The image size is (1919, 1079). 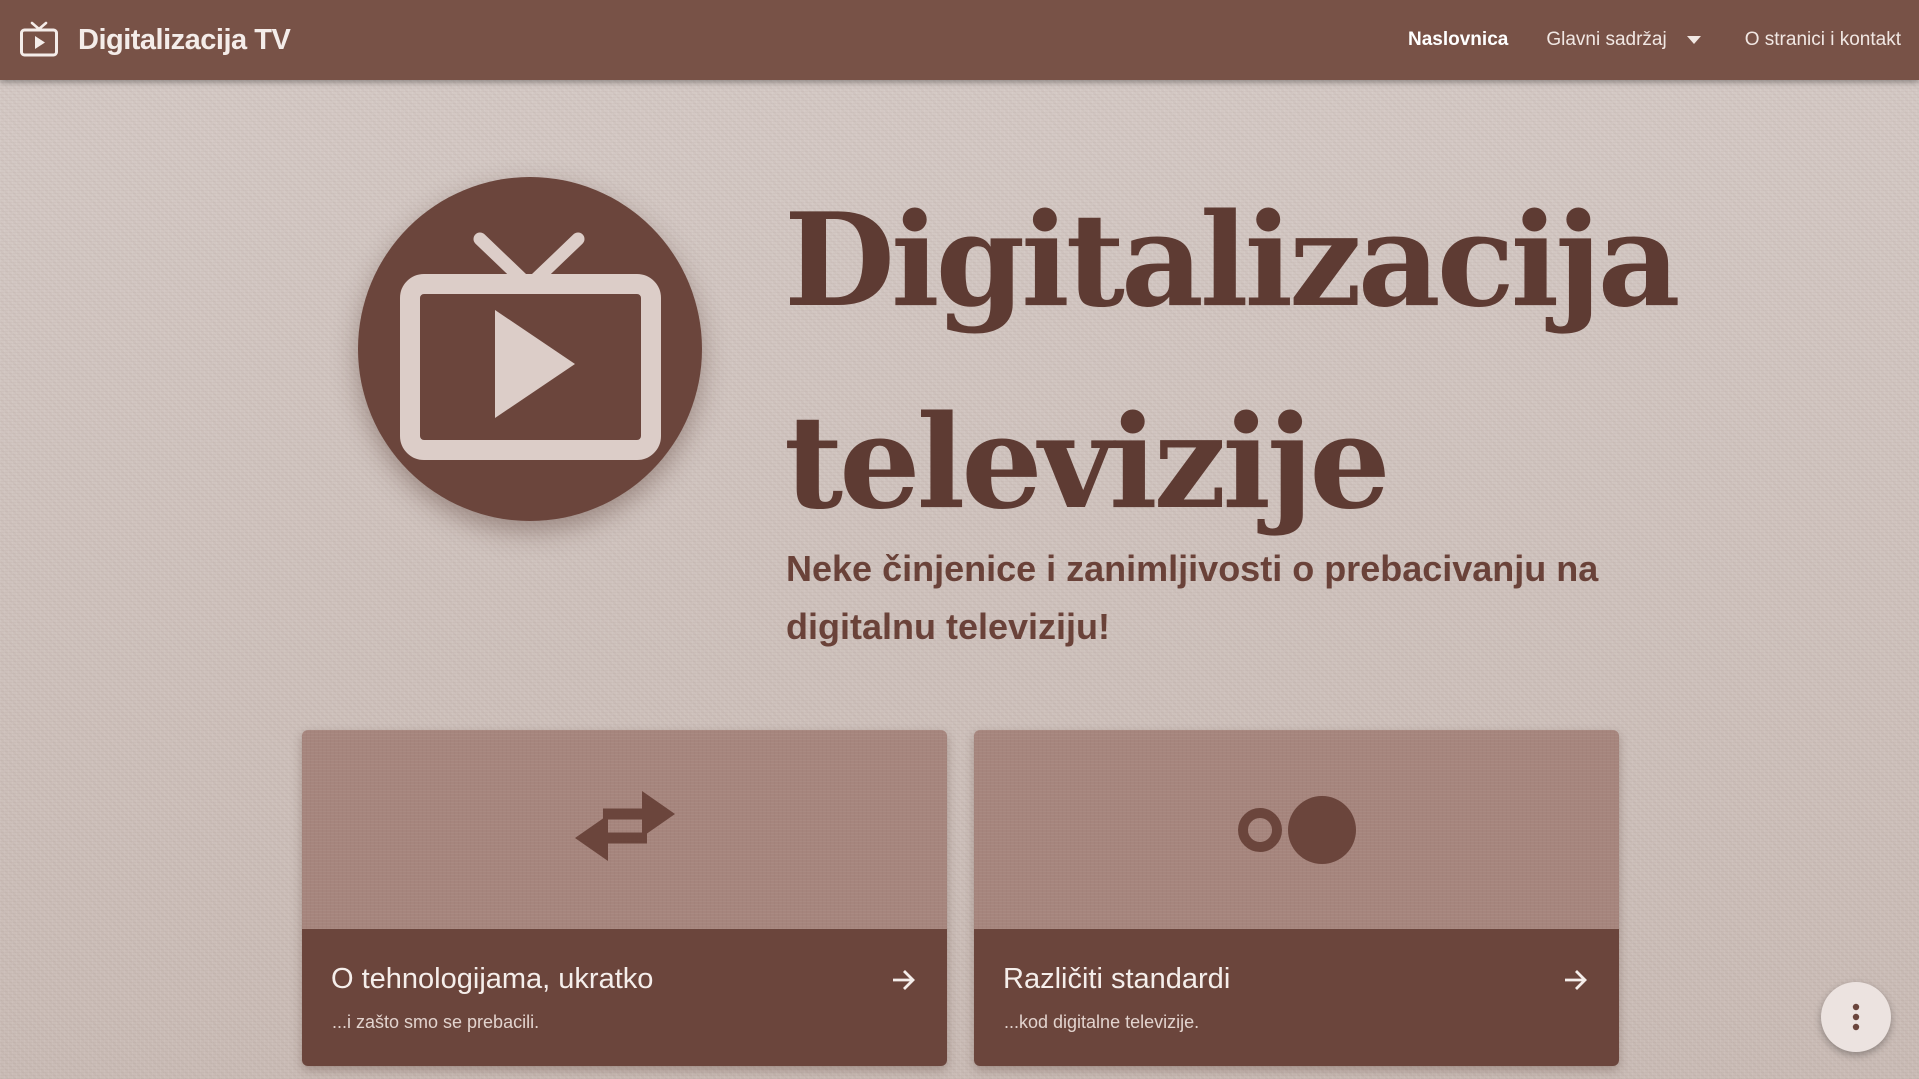 I want to click on more-vertical-icon, so click(x=1856, y=1017).